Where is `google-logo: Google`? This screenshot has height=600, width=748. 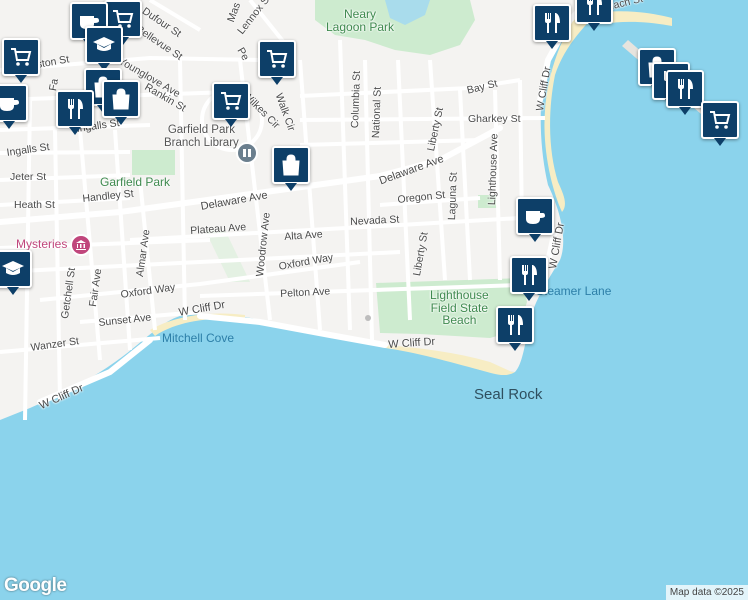
google-logo: Google is located at coordinates (35, 585).